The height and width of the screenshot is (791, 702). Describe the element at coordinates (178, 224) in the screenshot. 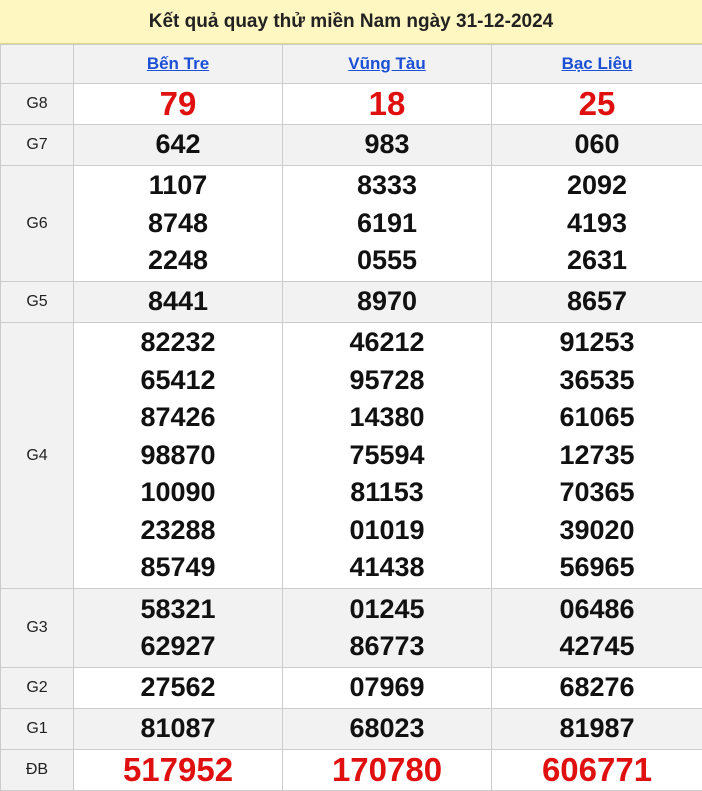

I see `prize-number: 8748` at that location.